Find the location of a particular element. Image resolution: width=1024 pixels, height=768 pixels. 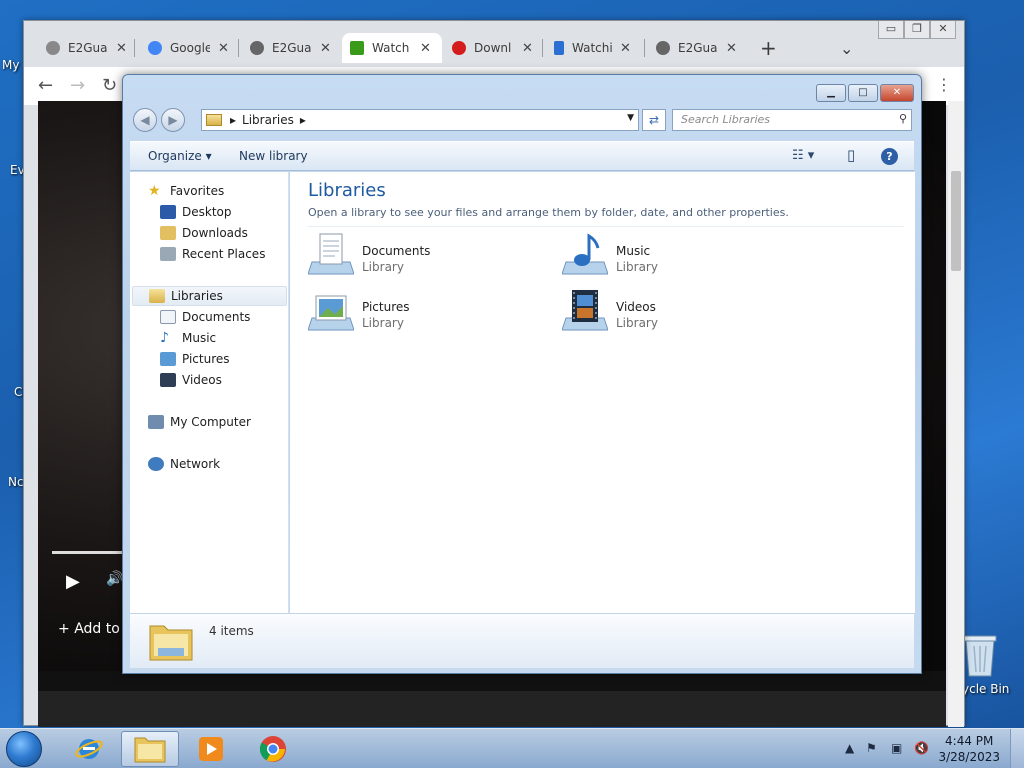

preview-pane-icon: ▯ is located at coordinates (851, 155).